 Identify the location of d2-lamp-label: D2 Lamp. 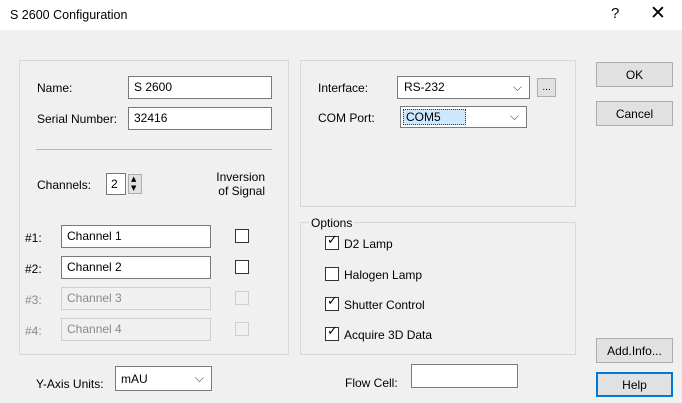
(368, 244).